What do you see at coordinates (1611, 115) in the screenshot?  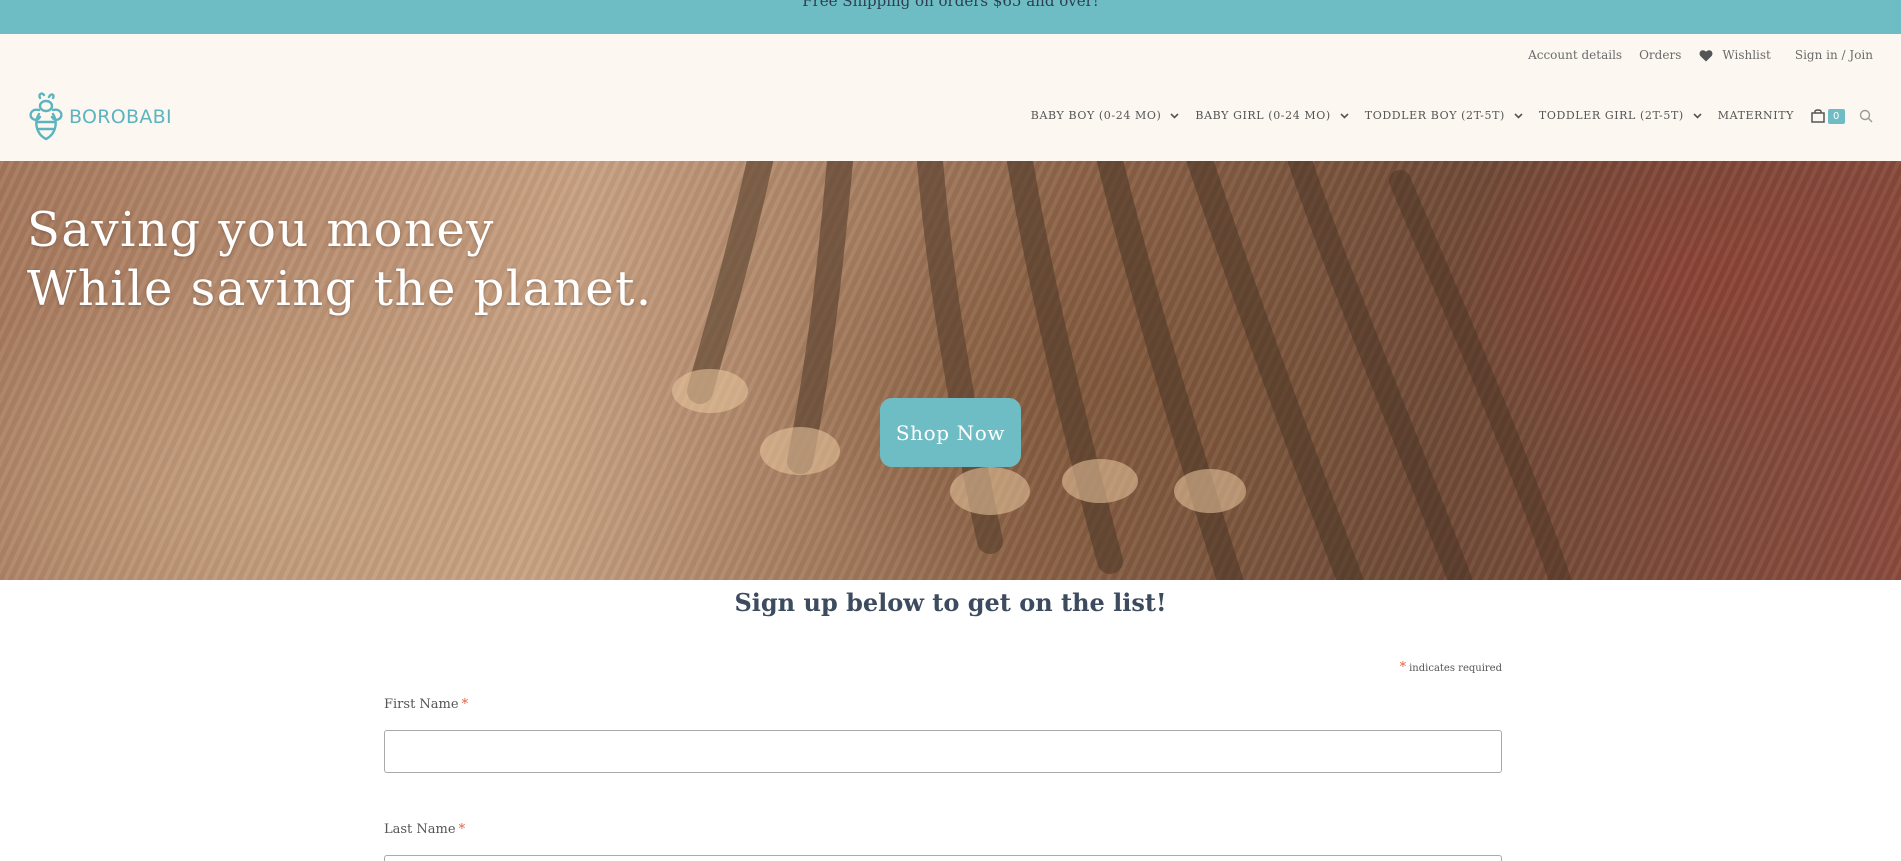 I see `nav-item-label: TODDLER GIRL (2T-5T)` at bounding box center [1611, 115].